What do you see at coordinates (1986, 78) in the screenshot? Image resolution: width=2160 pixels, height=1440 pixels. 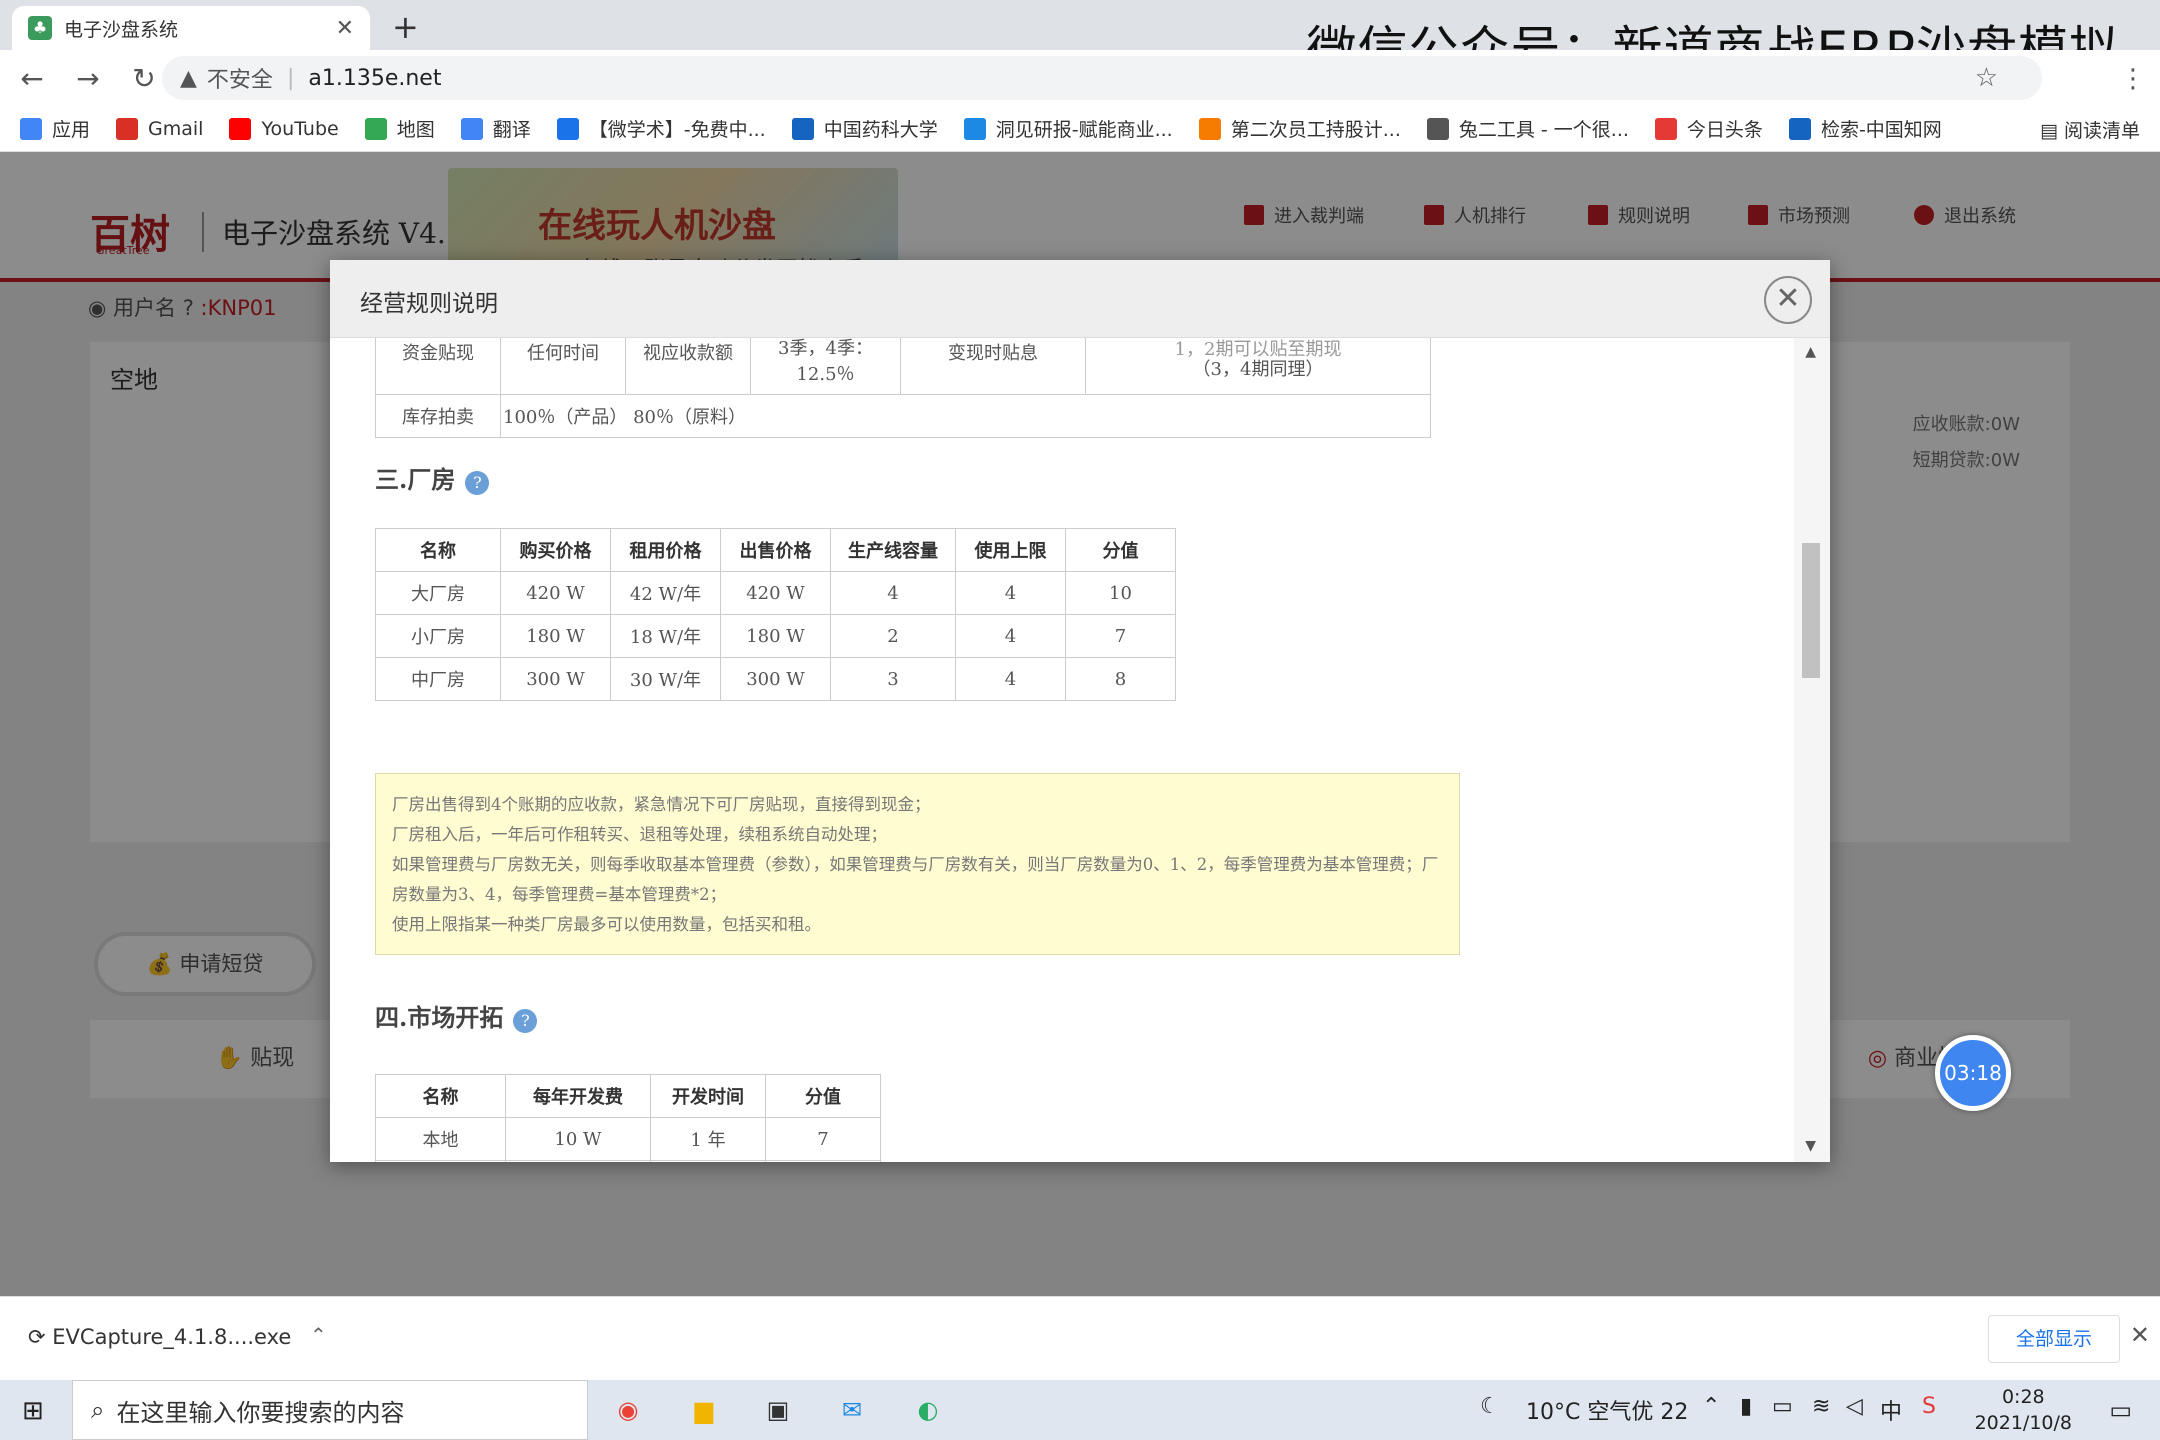 I see `bookmark-star-icon: ☆` at bounding box center [1986, 78].